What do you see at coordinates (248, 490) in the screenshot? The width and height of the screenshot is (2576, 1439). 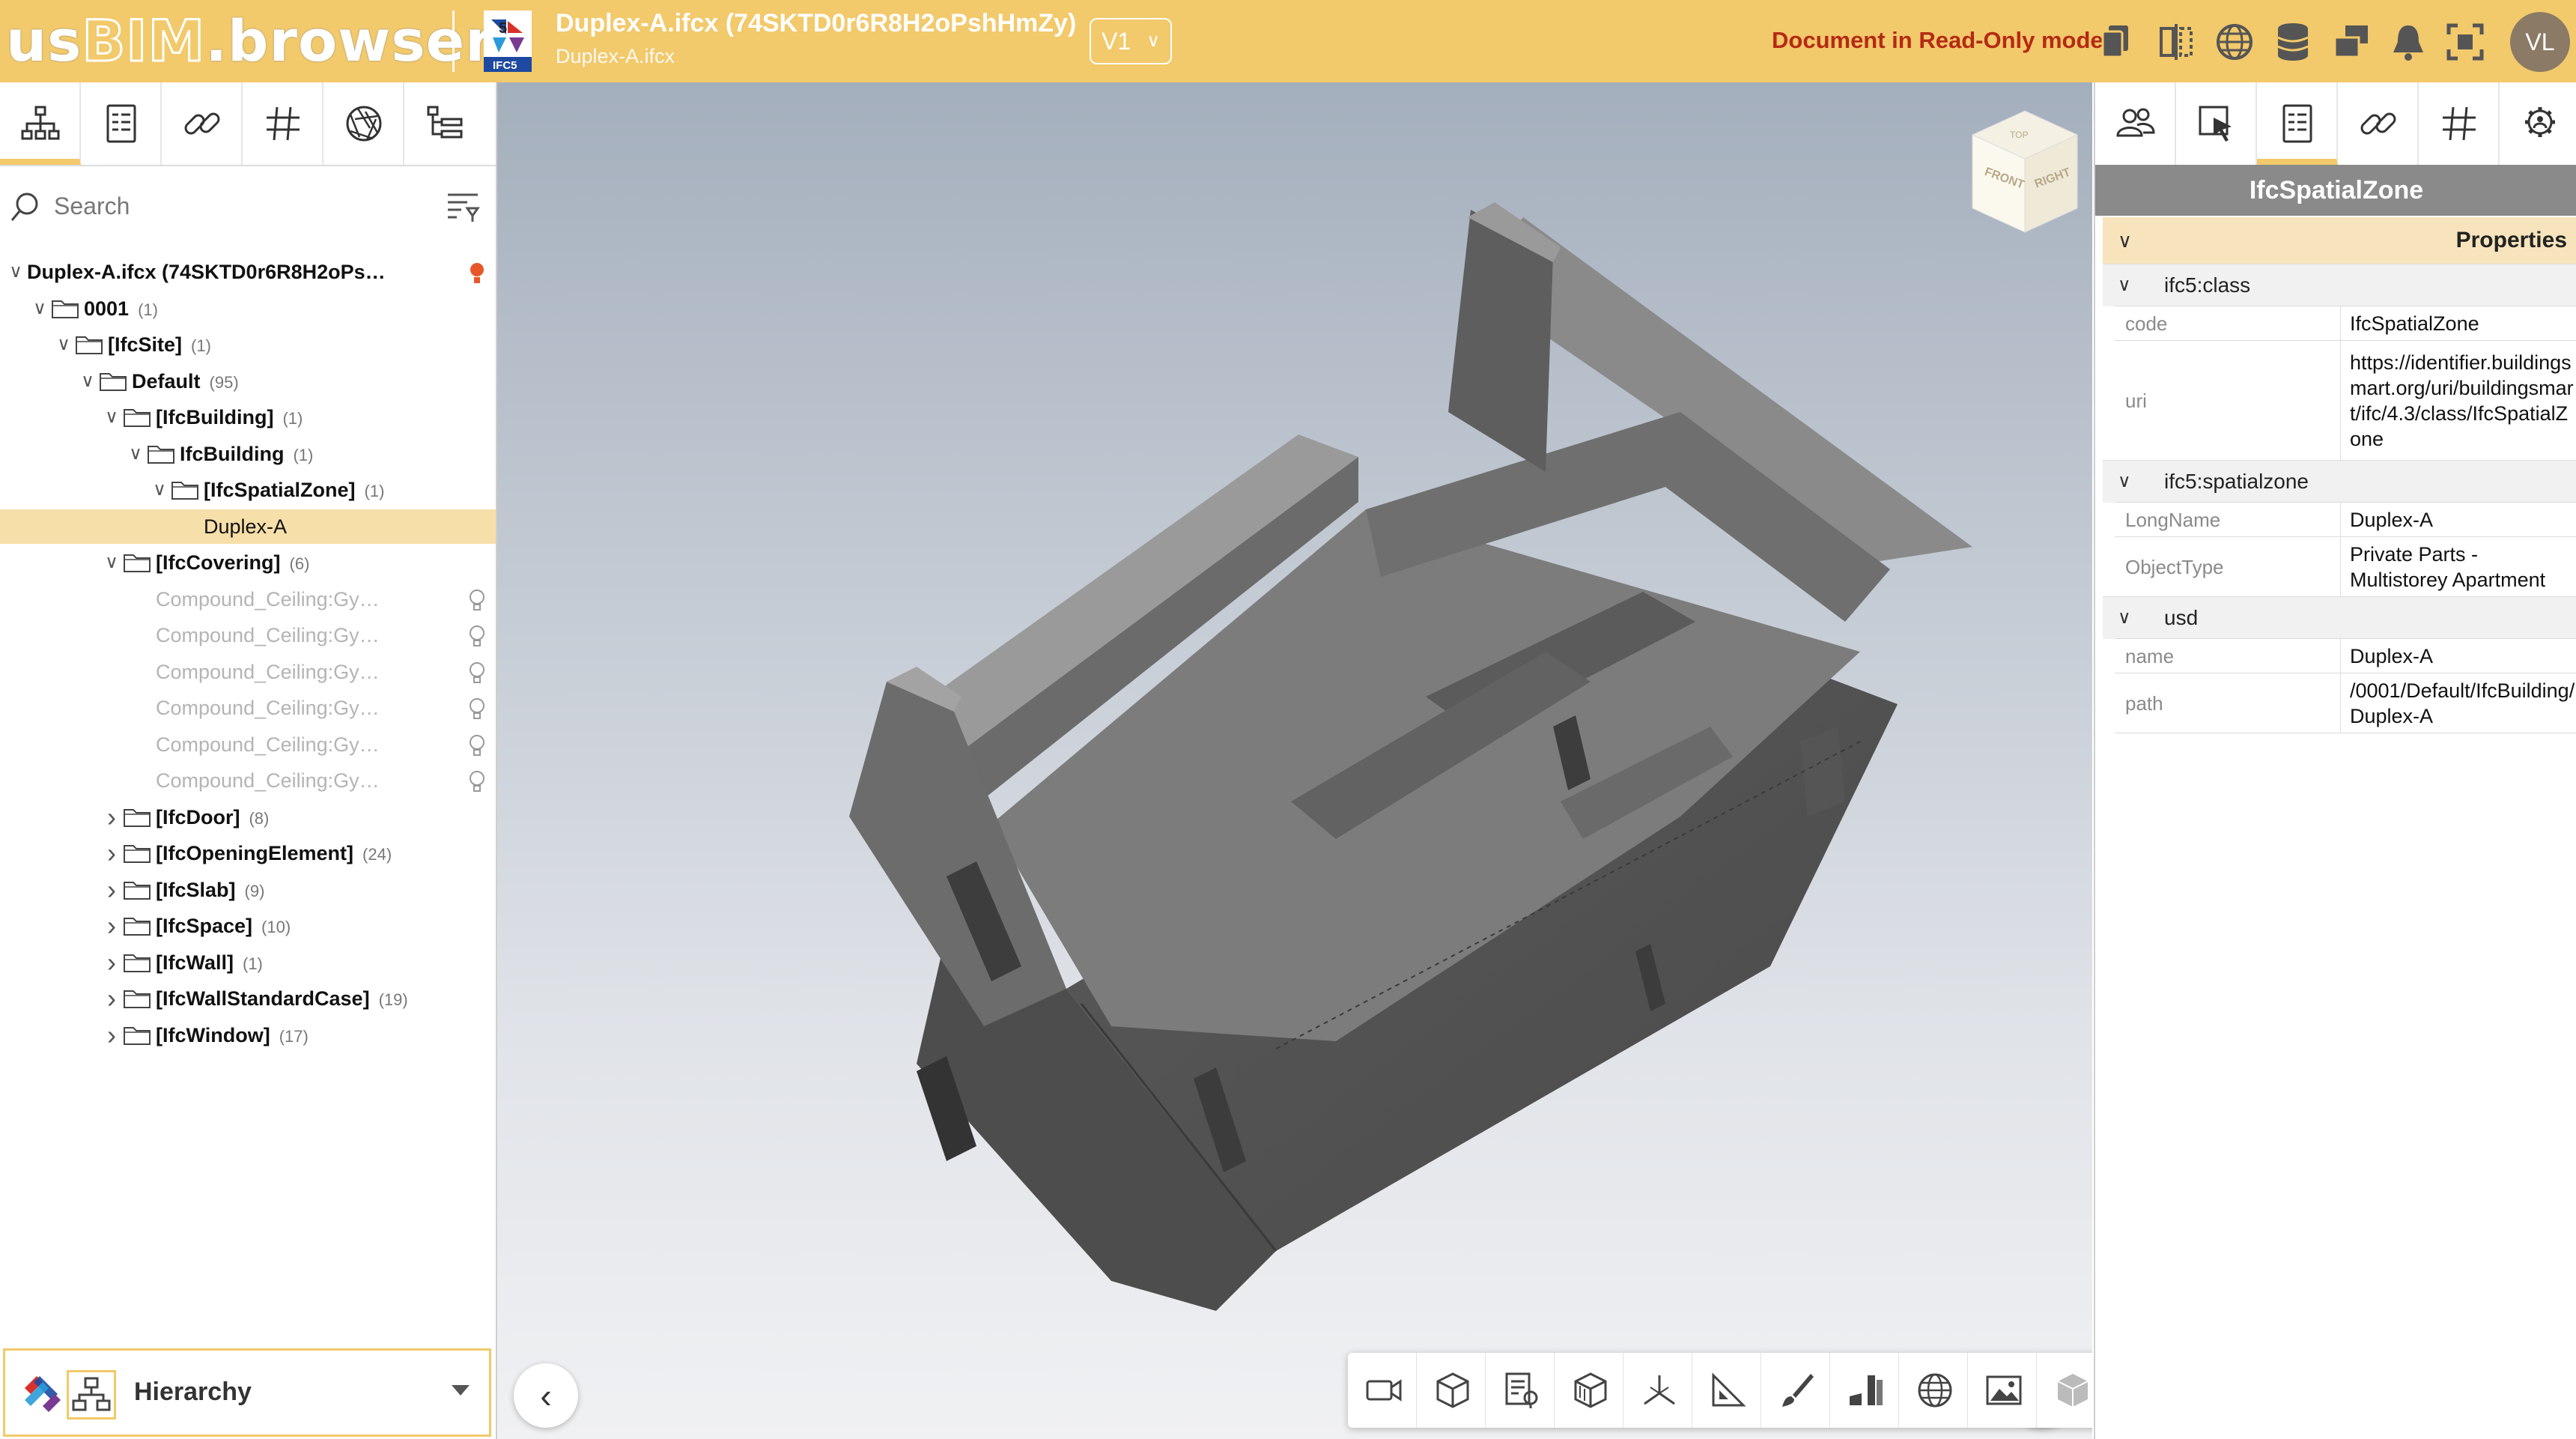 I see `tree-item: ∨ [IfcSpatialZone] (1)` at bounding box center [248, 490].